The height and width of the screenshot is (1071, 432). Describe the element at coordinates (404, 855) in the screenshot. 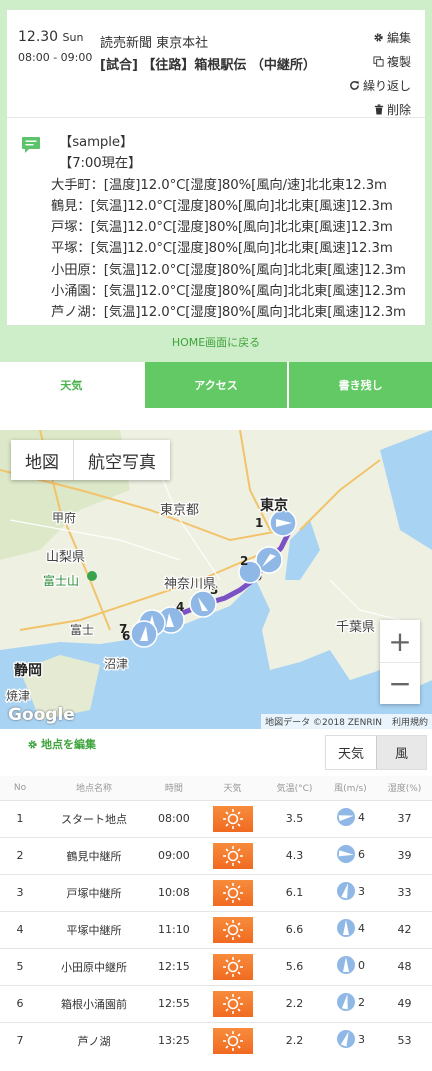

I see `cell-humidity: 39` at that location.